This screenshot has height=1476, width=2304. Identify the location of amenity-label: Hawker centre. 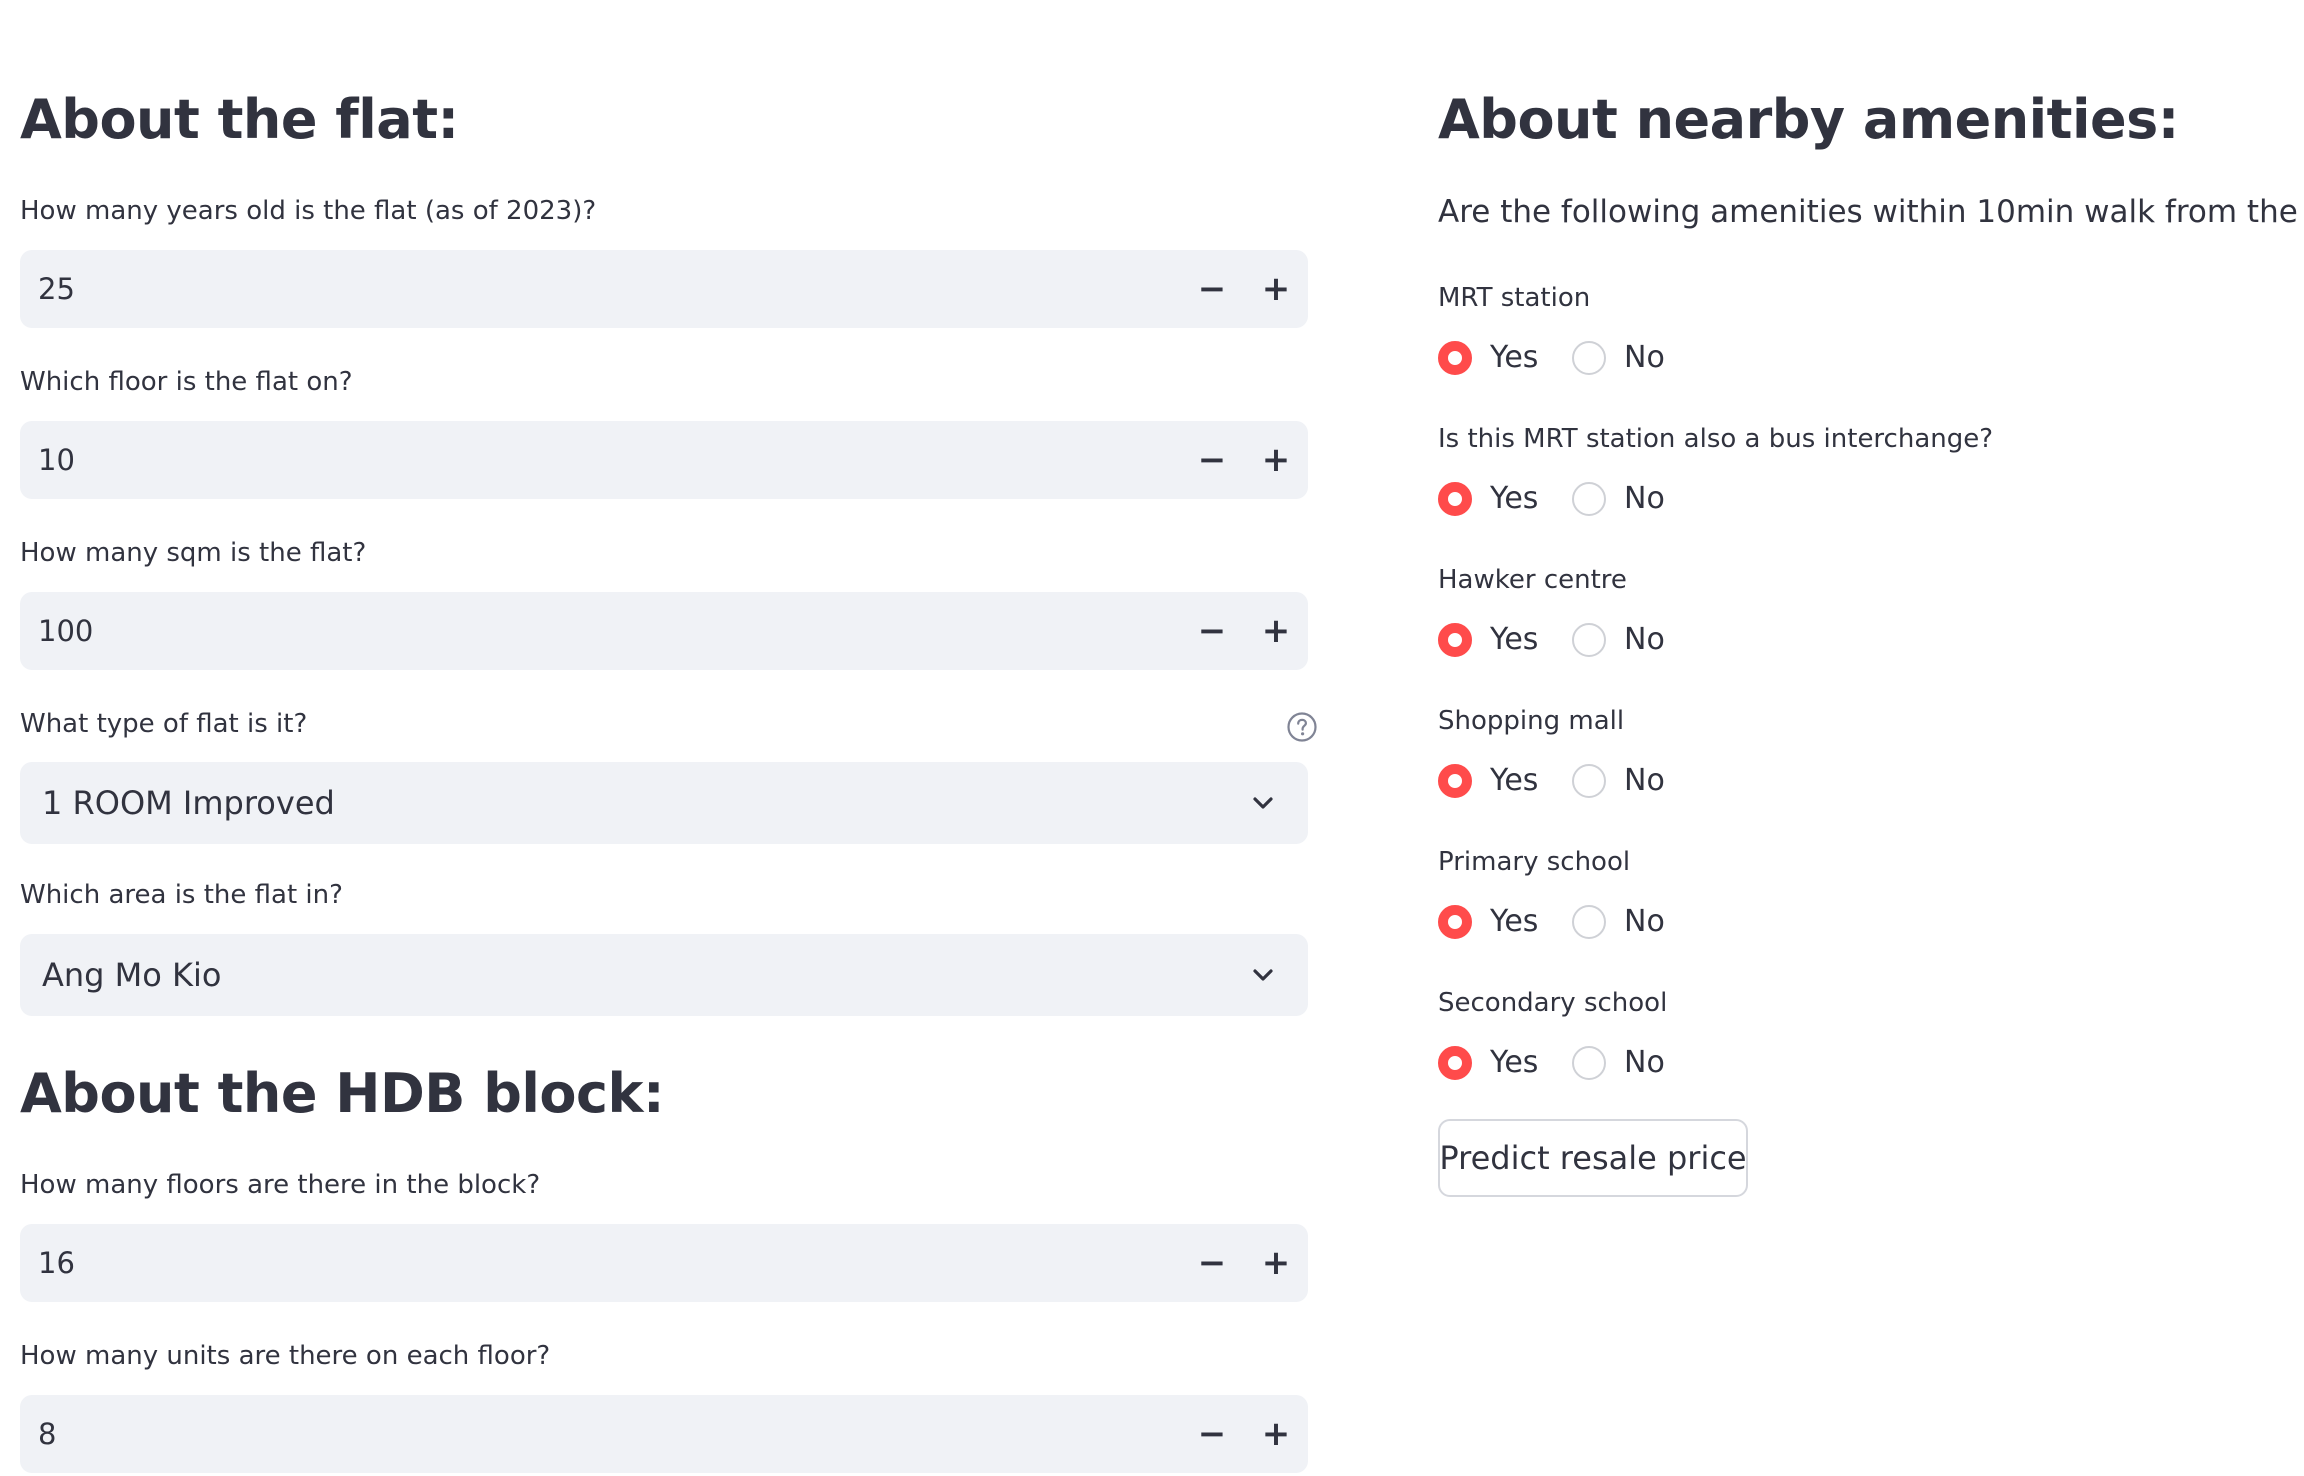
(1532, 580).